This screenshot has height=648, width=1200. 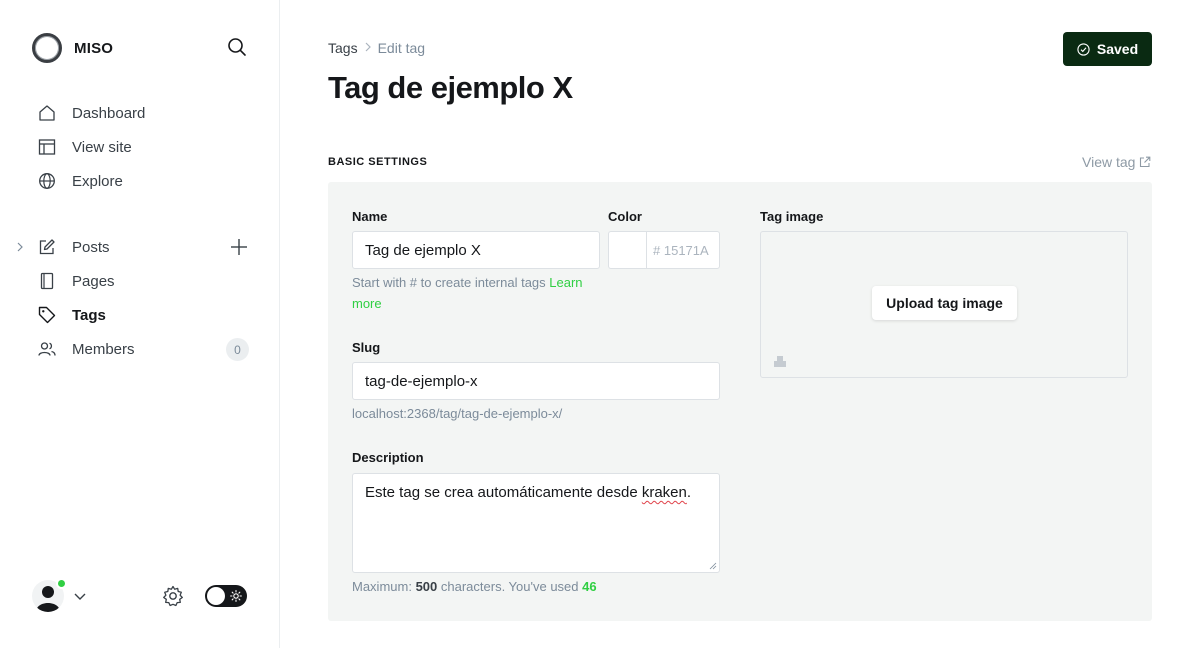 I want to click on primary-nav: Dashboard View site Explore, so click(x=140, y=147).